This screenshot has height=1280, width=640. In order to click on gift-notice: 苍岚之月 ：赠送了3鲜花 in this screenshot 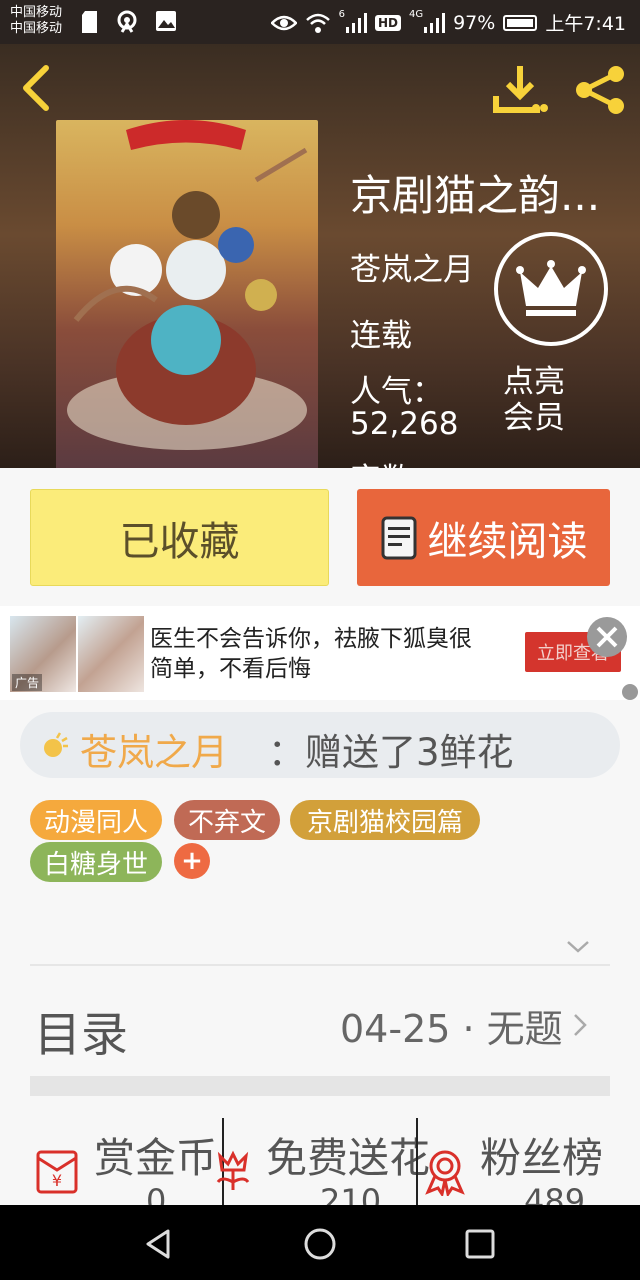, I will do `click(320, 745)`.